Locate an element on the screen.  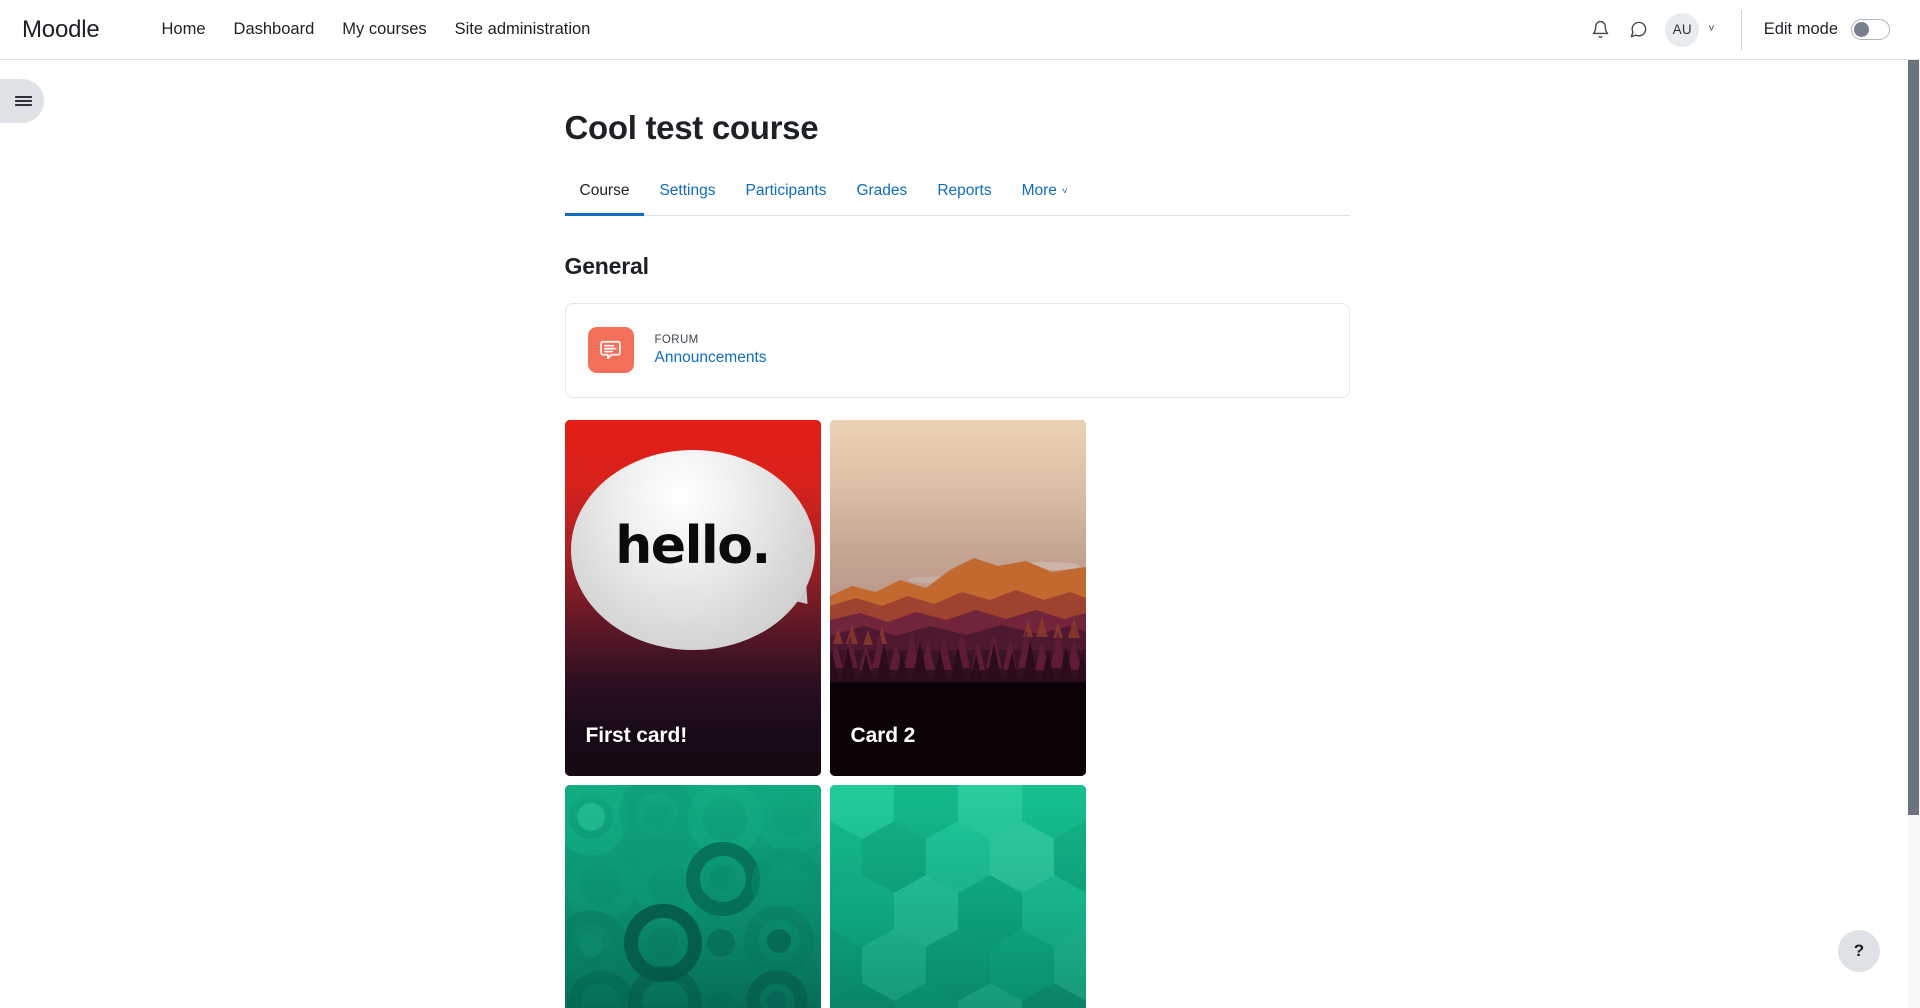
course-index-icon is located at coordinates (23, 101).